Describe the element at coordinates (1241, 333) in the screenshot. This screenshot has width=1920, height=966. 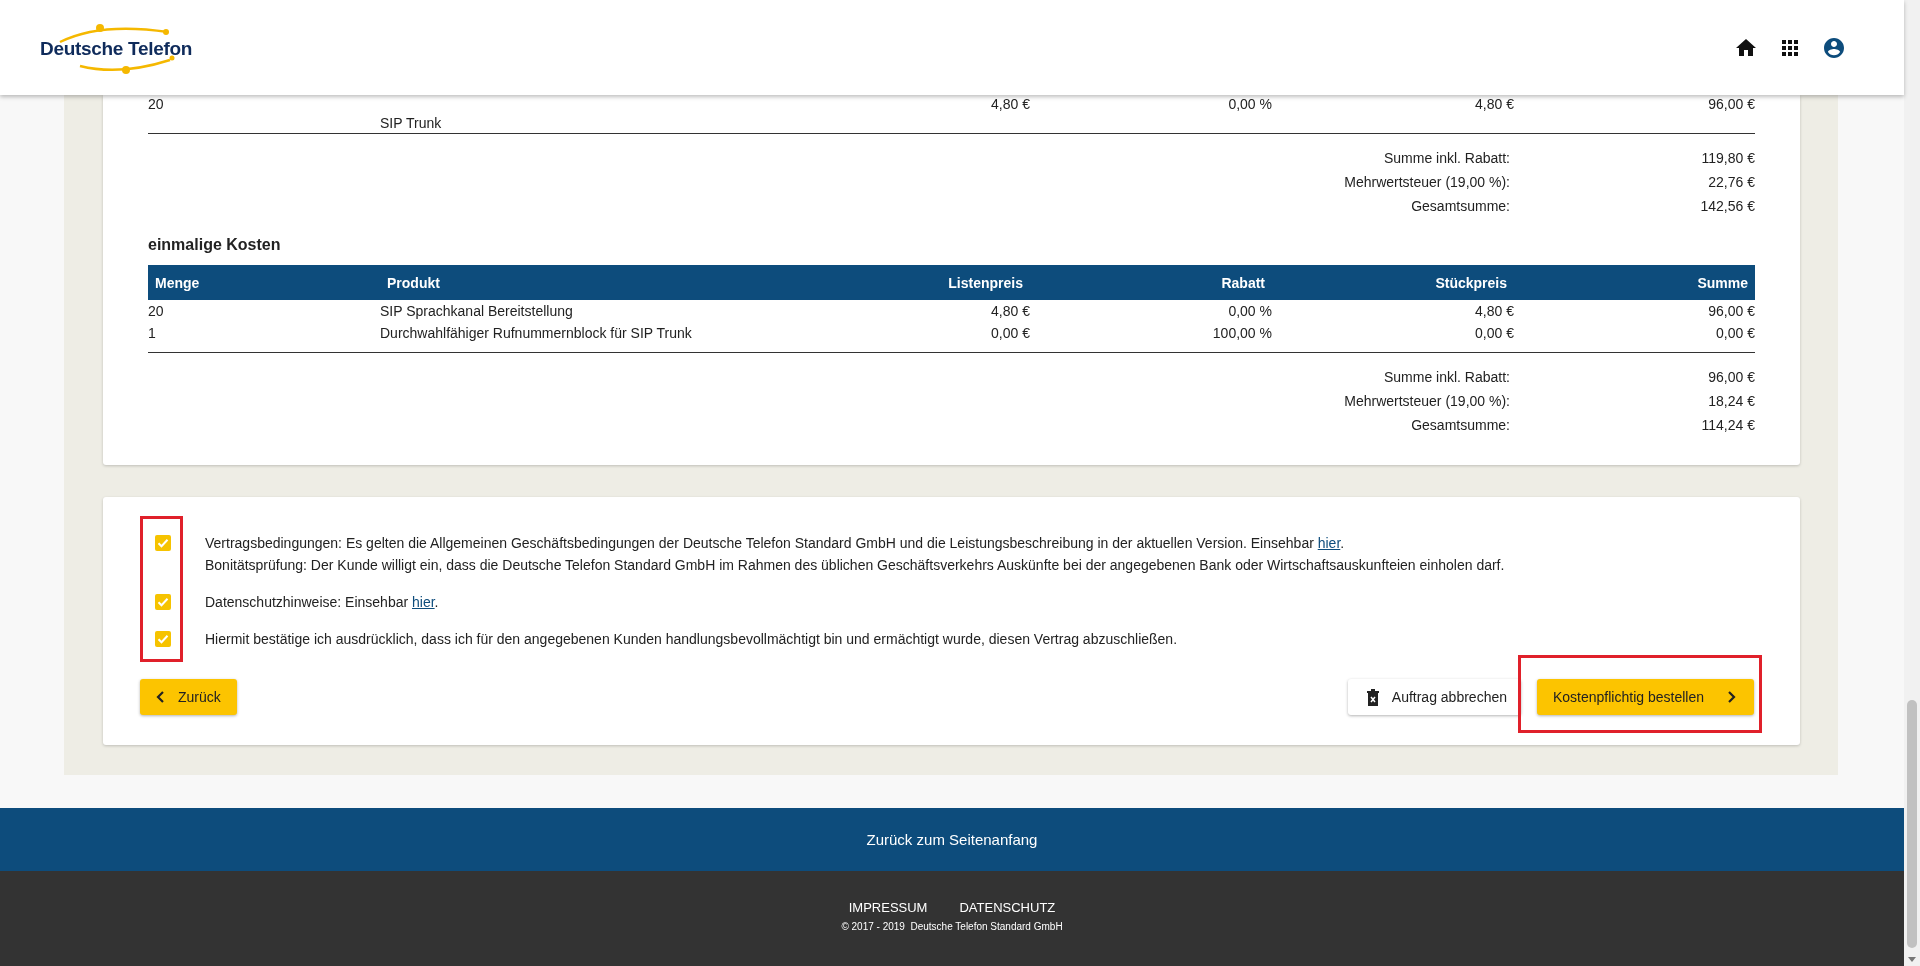
I see `discount-cell-text: 100,00 %` at that location.